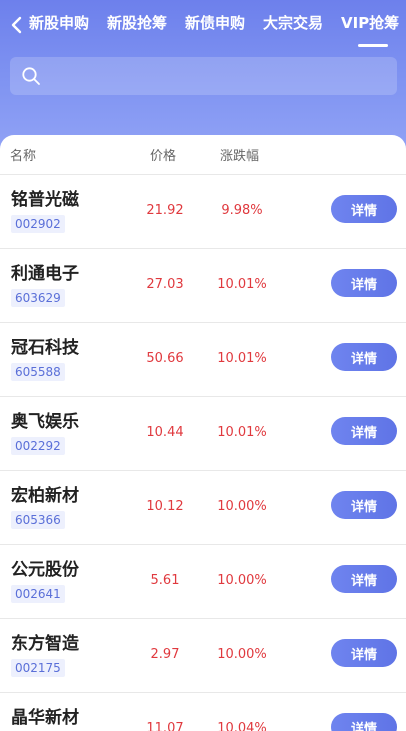 Image resolution: width=406 pixels, height=731 pixels. I want to click on tab-block-trade: 大宗交易, so click(293, 23).